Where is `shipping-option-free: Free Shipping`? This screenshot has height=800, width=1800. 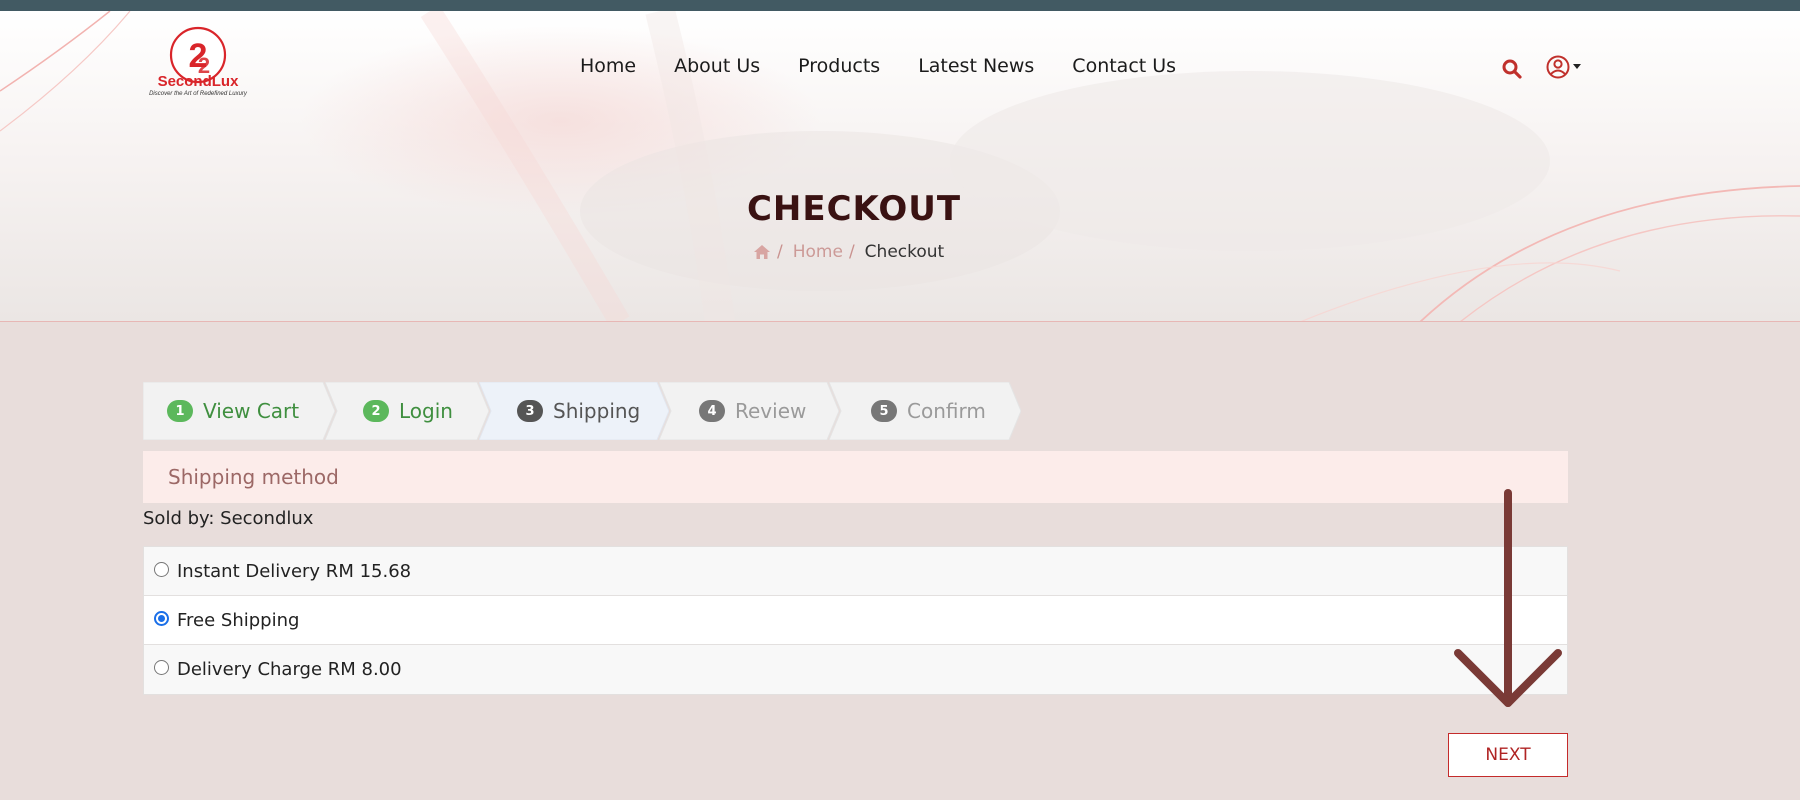
shipping-option-free: Free Shipping is located at coordinates (855, 620).